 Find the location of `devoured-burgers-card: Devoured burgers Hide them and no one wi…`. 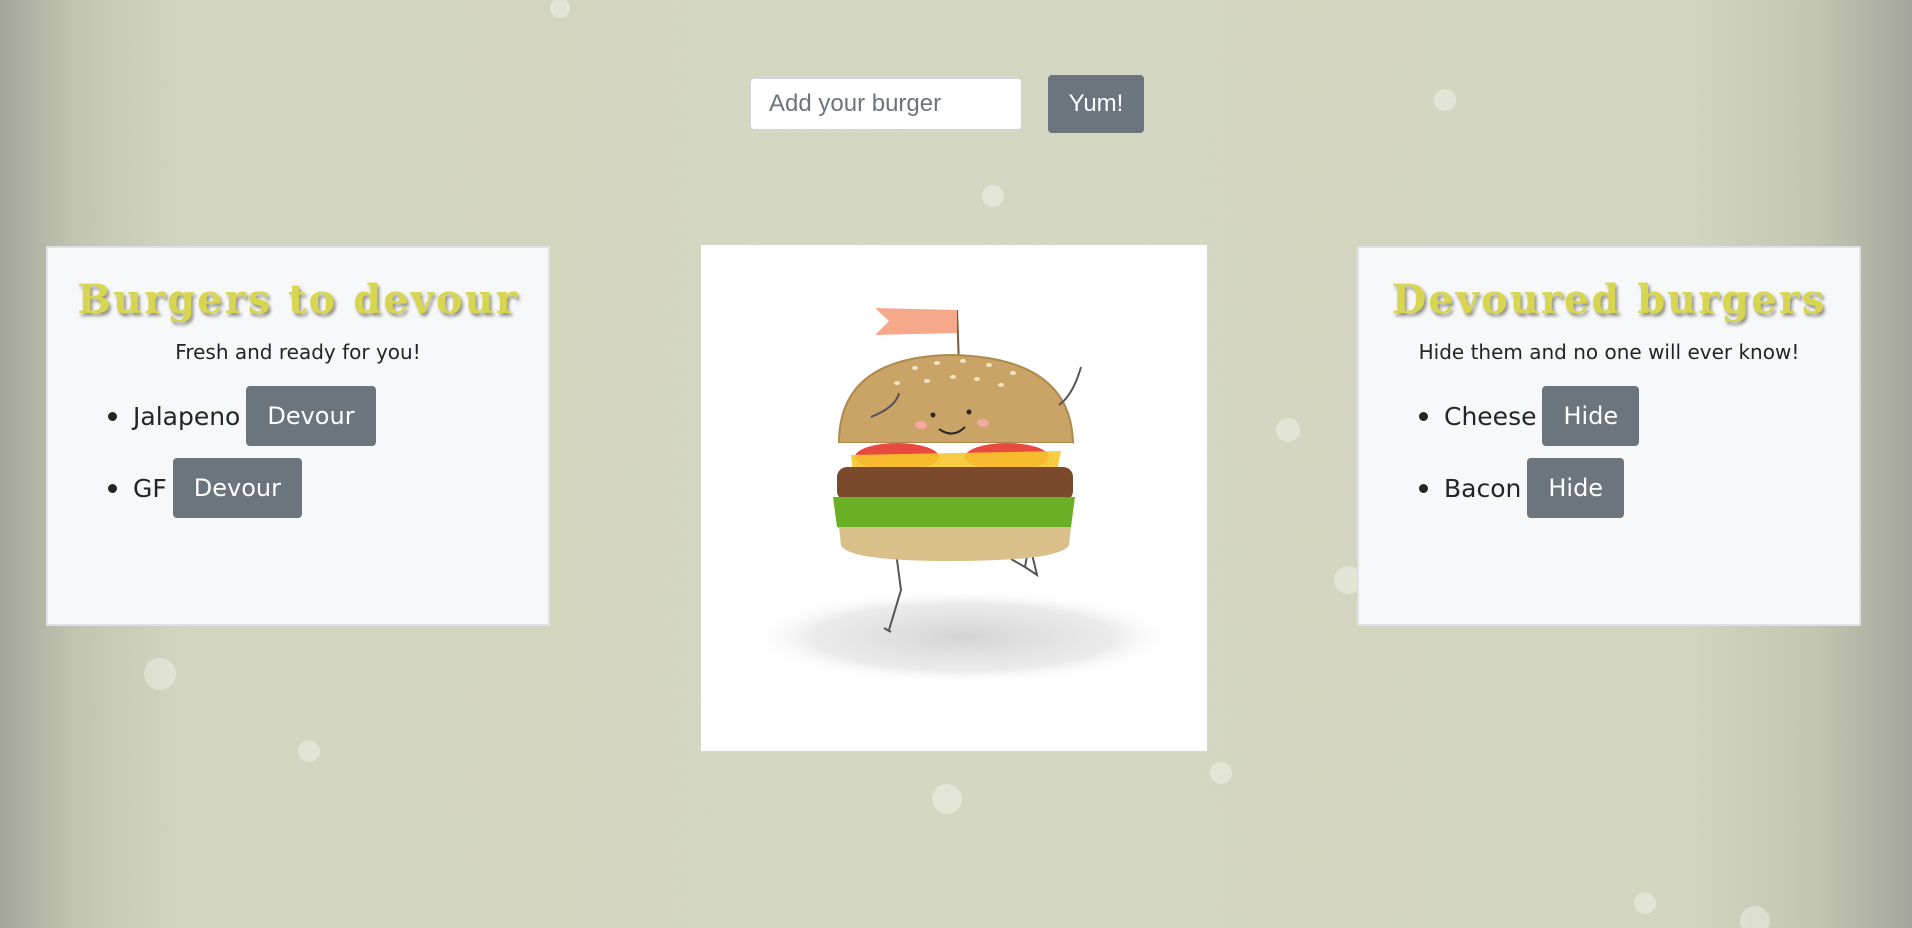

devoured-burgers-card: Devoured burgers Hide them and no one wi… is located at coordinates (1609, 436).